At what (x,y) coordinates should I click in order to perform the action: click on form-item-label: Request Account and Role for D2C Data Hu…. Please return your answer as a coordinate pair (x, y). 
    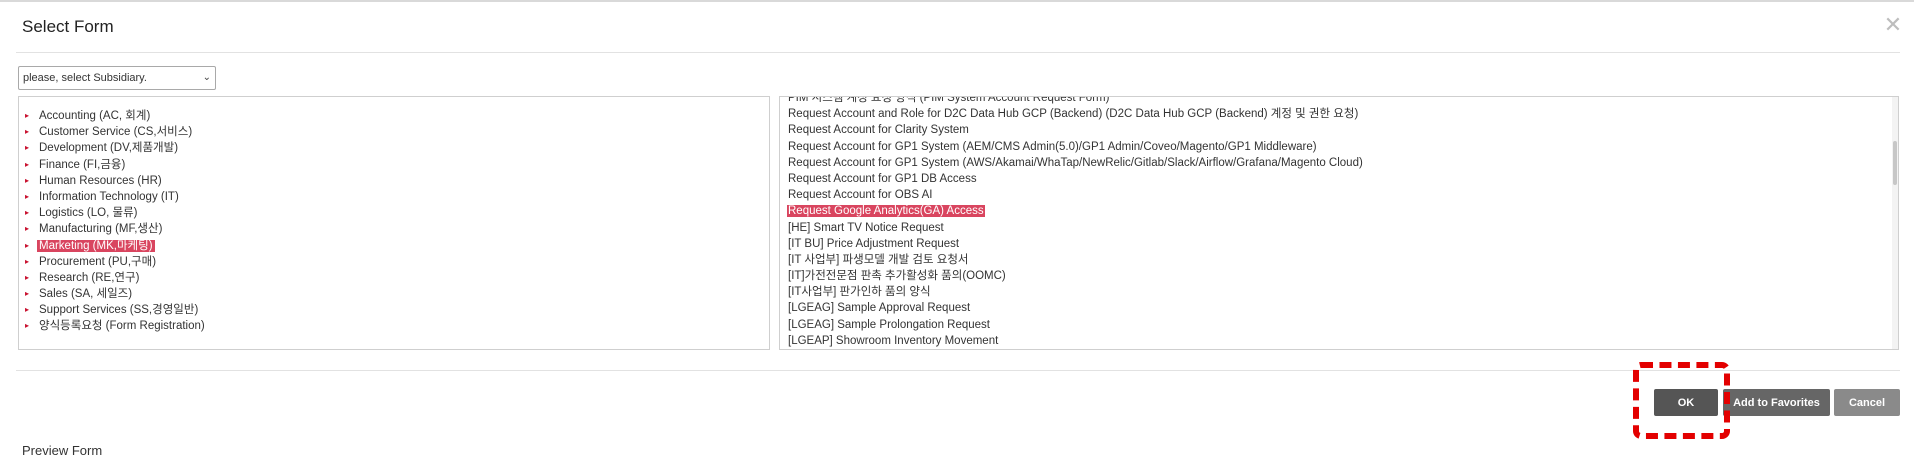
    Looking at the image, I should click on (1073, 114).